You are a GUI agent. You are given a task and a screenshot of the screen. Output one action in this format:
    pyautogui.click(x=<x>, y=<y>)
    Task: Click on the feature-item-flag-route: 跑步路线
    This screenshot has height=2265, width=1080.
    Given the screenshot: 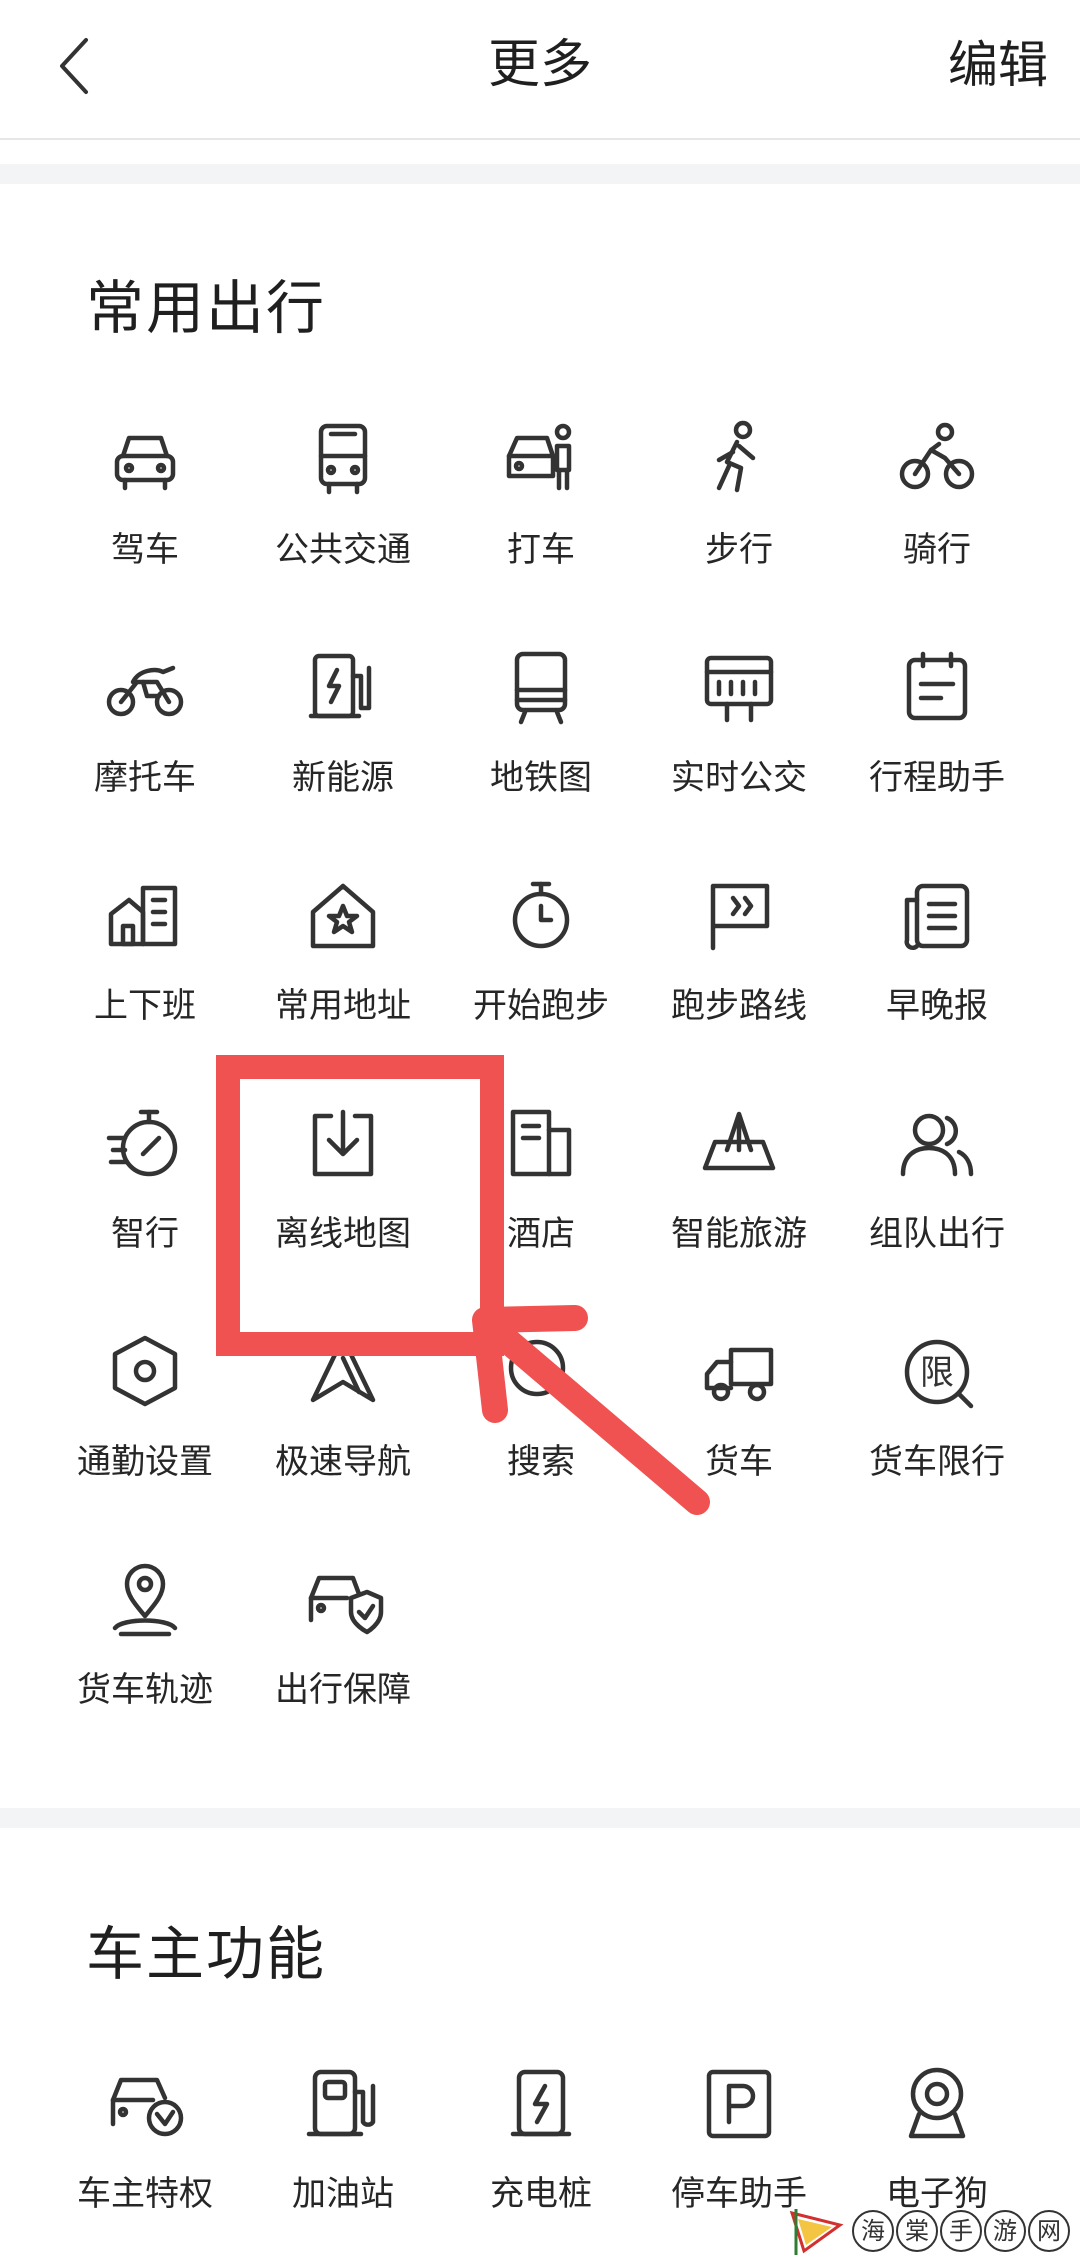 What is the action you would take?
    pyautogui.click(x=739, y=954)
    